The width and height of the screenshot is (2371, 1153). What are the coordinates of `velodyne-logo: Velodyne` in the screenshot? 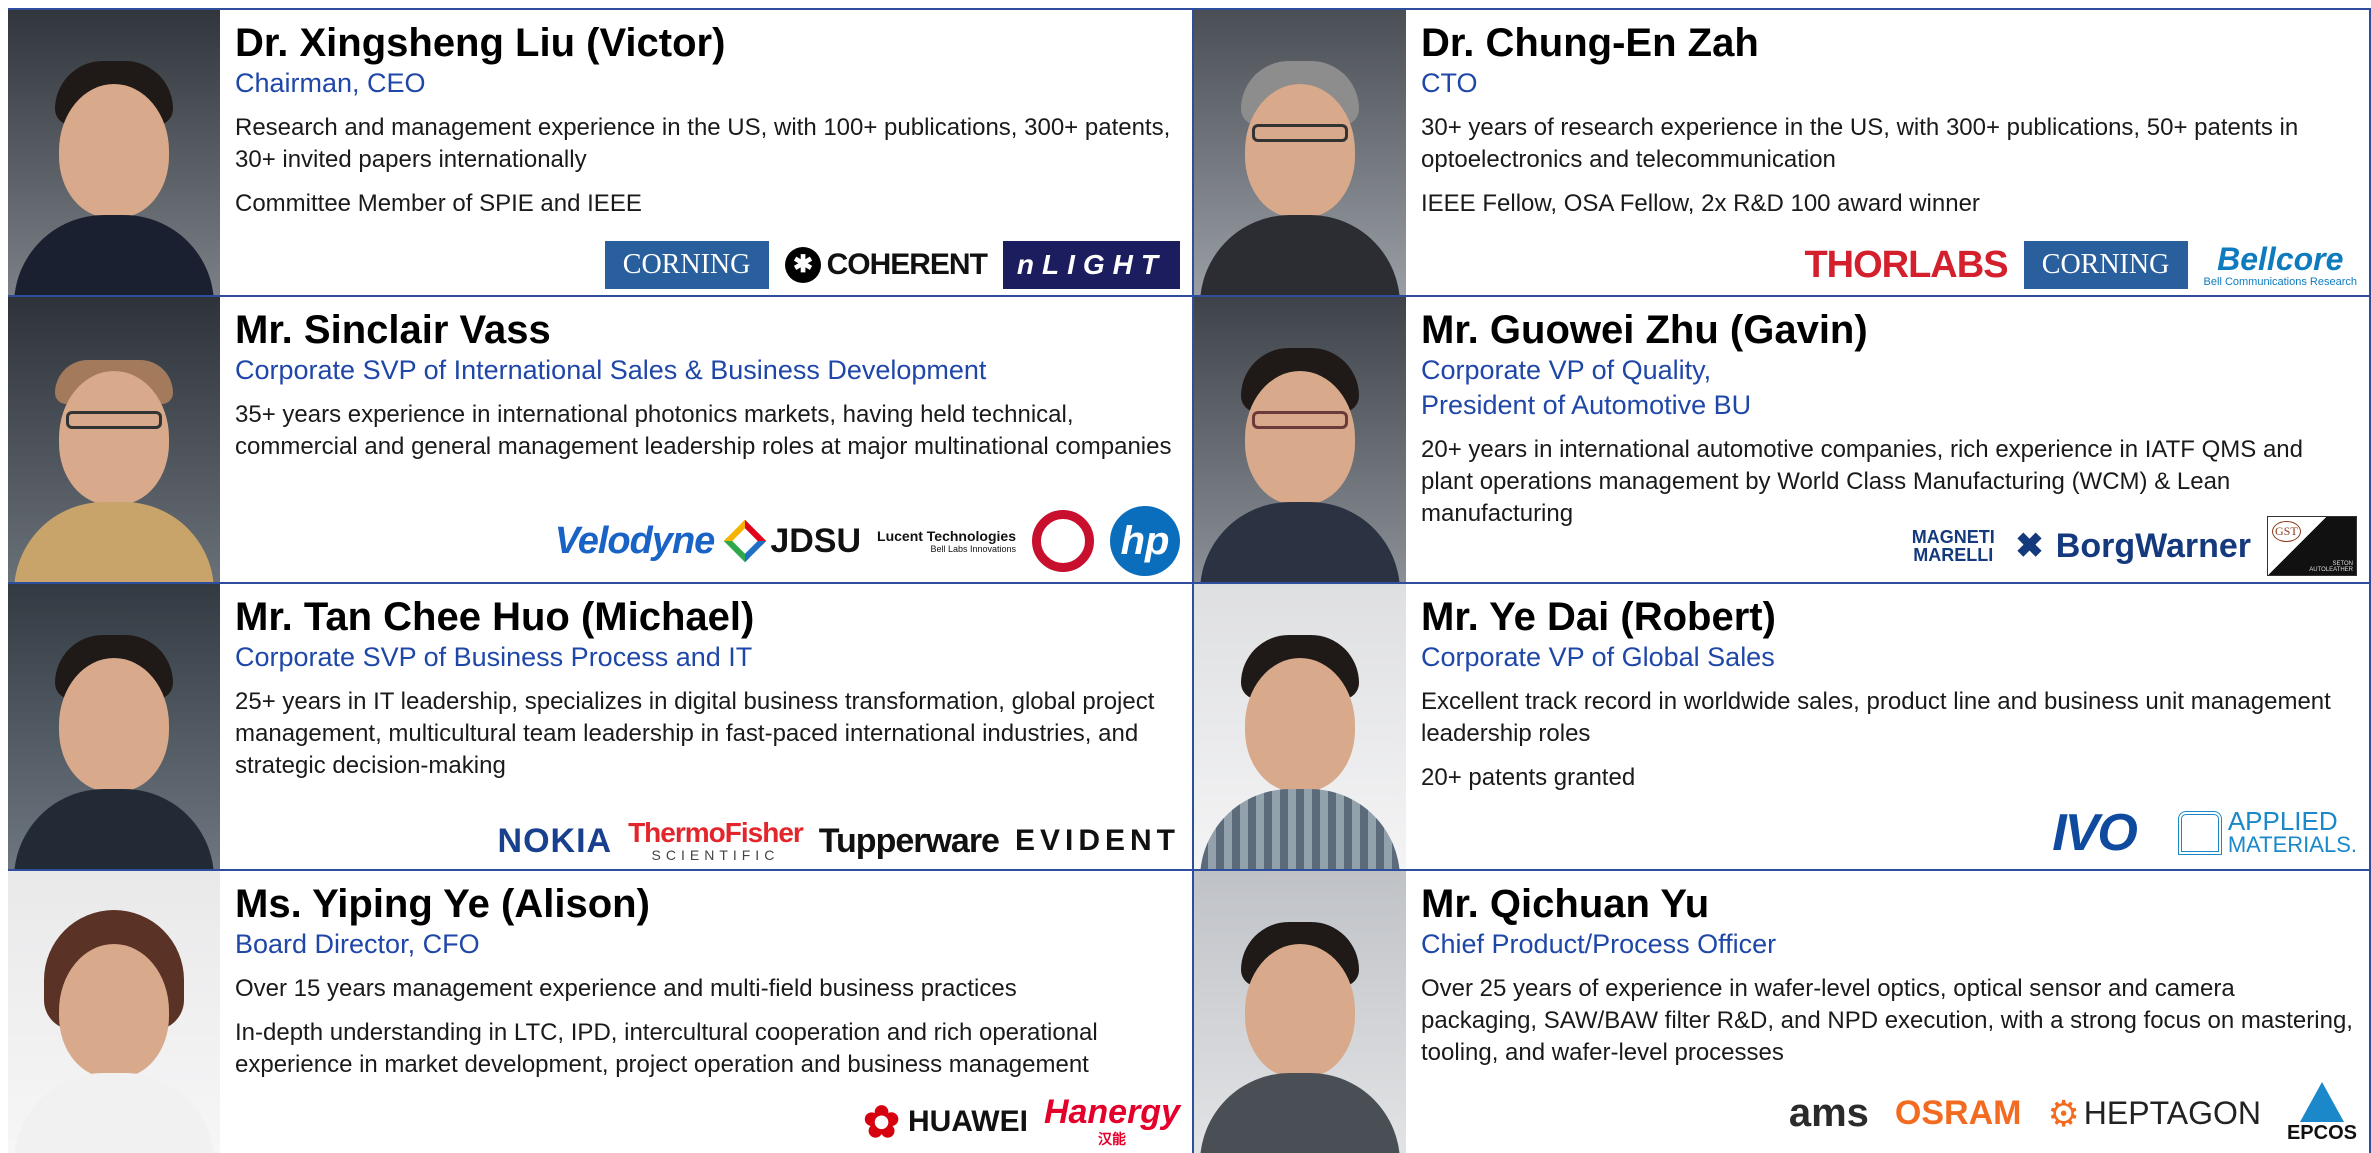 It's located at (635, 540).